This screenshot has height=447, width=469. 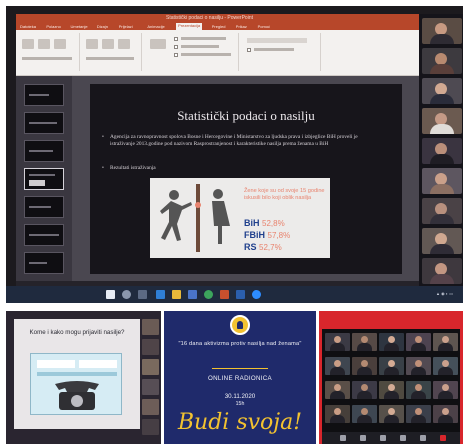 What do you see at coordinates (102, 26) in the screenshot?
I see `ribbon-tab: Dizajn` at bounding box center [102, 26].